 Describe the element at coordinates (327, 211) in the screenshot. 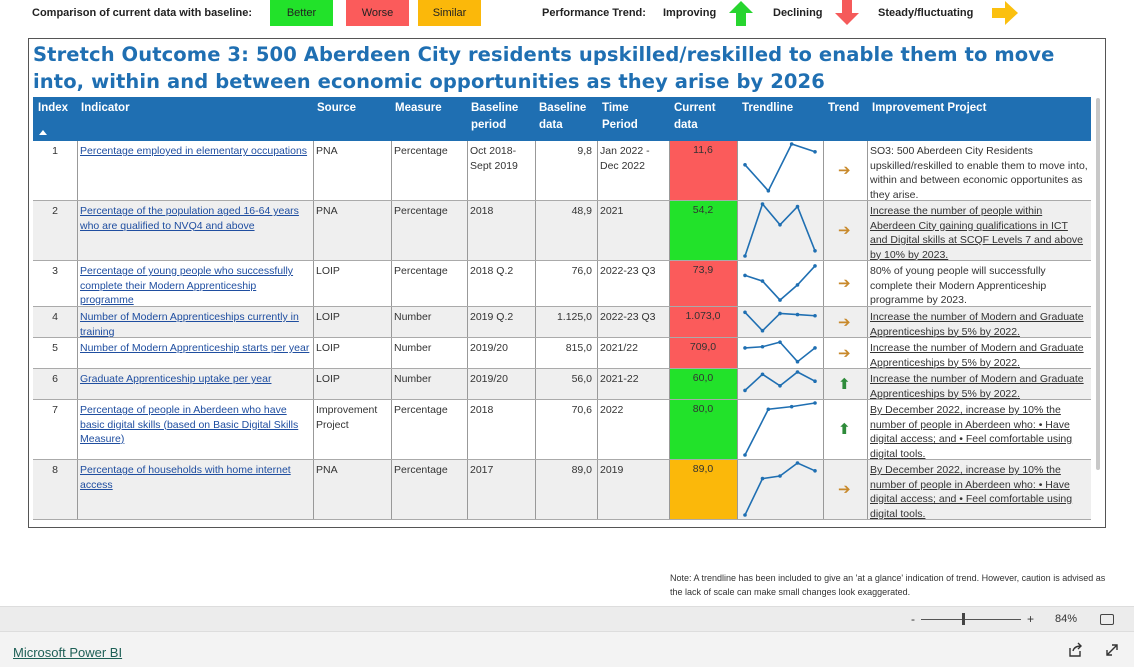

I see `source-cell: PNA` at that location.